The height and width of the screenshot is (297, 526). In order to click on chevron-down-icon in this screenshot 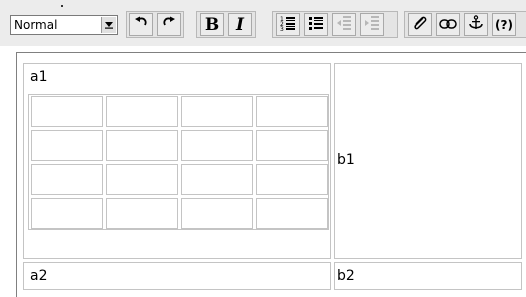, I will do `click(108, 25)`.